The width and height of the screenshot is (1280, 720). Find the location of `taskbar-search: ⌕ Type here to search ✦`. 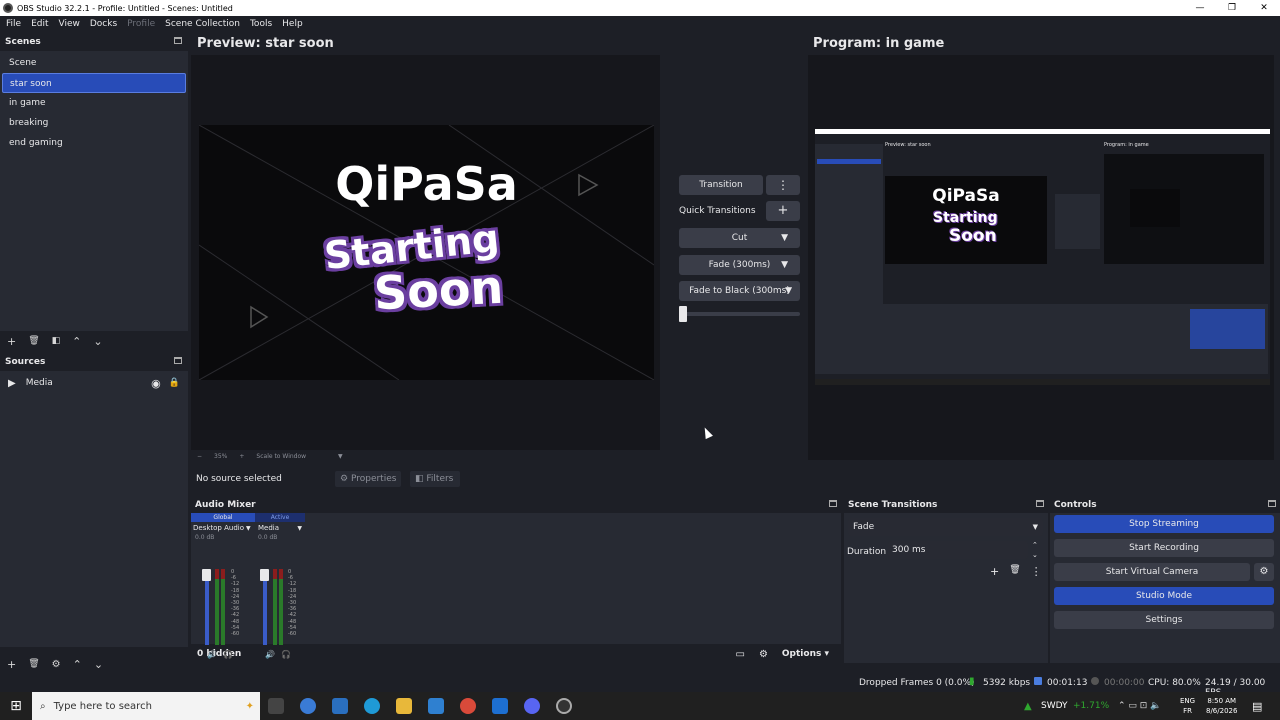

taskbar-search: ⌕ Type here to search ✦ is located at coordinates (146, 706).